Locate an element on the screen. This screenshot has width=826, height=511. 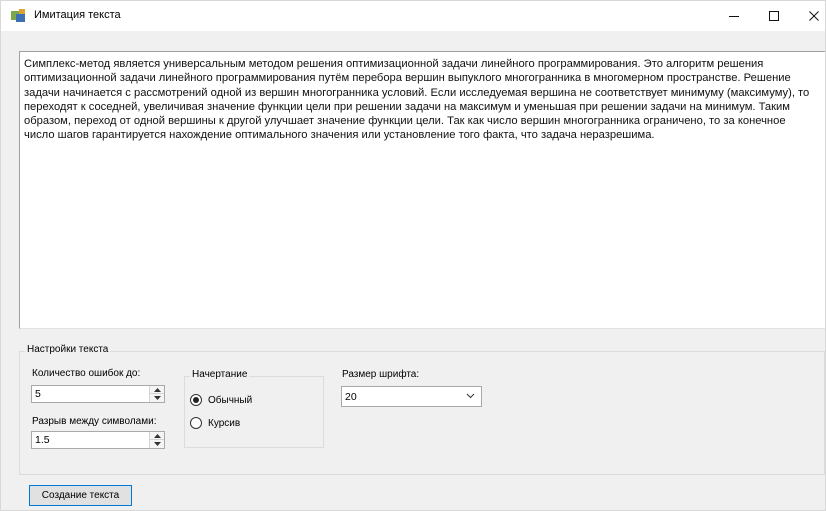
create-text-button: Создание текста is located at coordinates (80, 495).